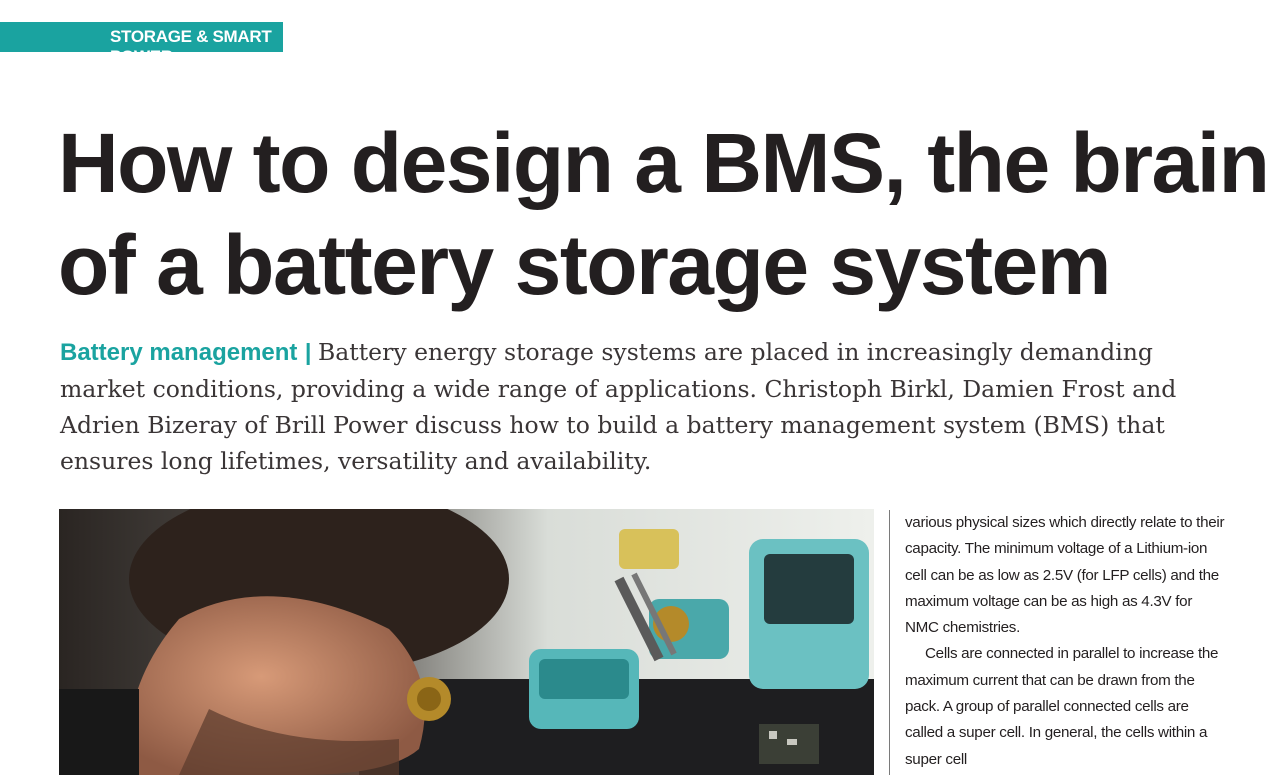 This screenshot has width=1280, height=775. I want to click on section-tag-label: STORAGE & SMART POWER, so click(191, 46).